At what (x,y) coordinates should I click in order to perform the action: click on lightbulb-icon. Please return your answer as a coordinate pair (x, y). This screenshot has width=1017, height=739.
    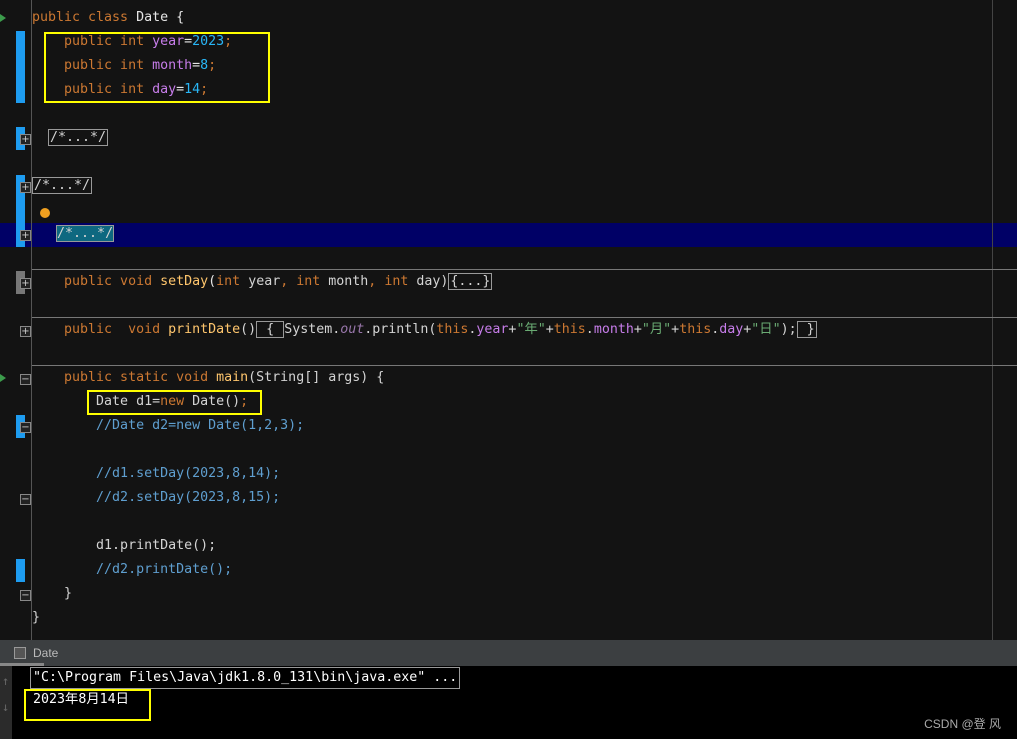
    Looking at the image, I should click on (45, 213).